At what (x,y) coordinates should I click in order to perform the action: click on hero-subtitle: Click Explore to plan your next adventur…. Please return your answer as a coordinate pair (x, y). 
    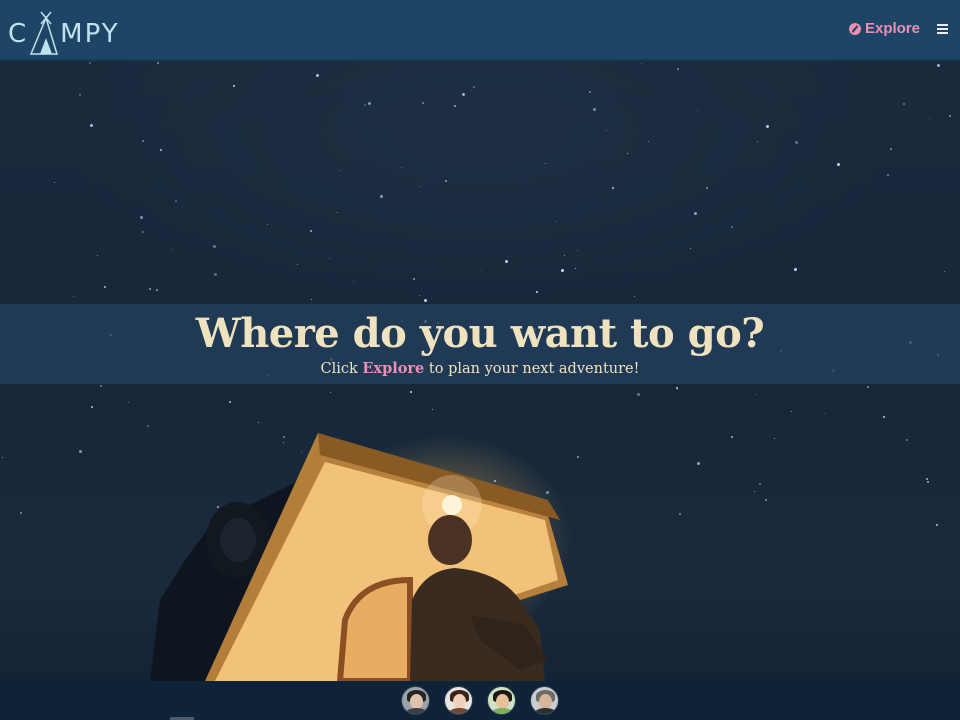
    Looking at the image, I should click on (480, 369).